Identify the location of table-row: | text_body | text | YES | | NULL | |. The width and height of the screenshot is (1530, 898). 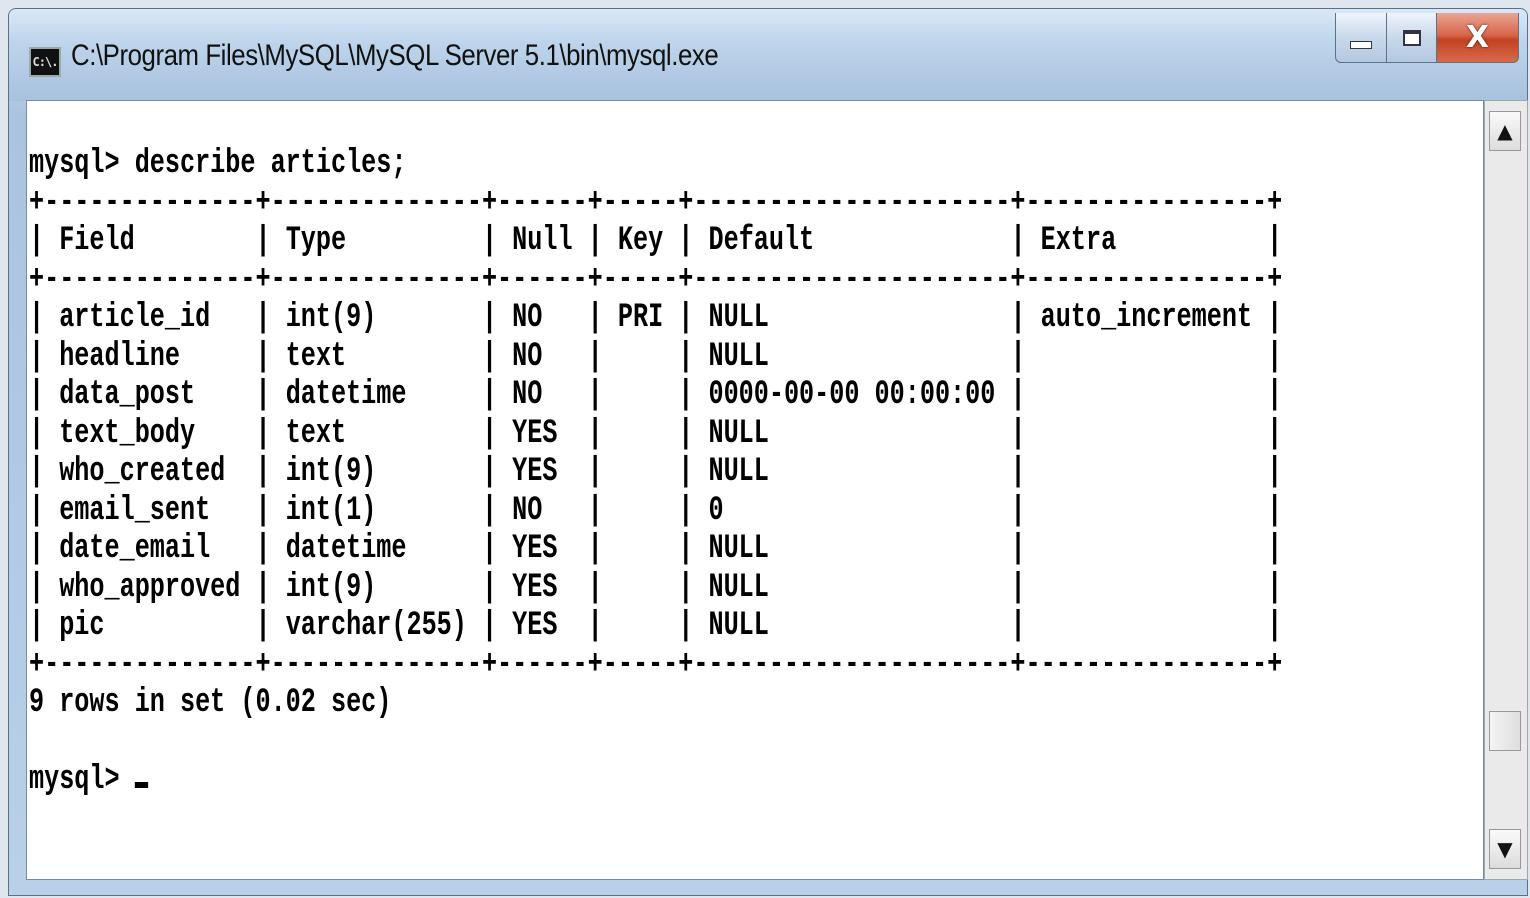
(656, 433).